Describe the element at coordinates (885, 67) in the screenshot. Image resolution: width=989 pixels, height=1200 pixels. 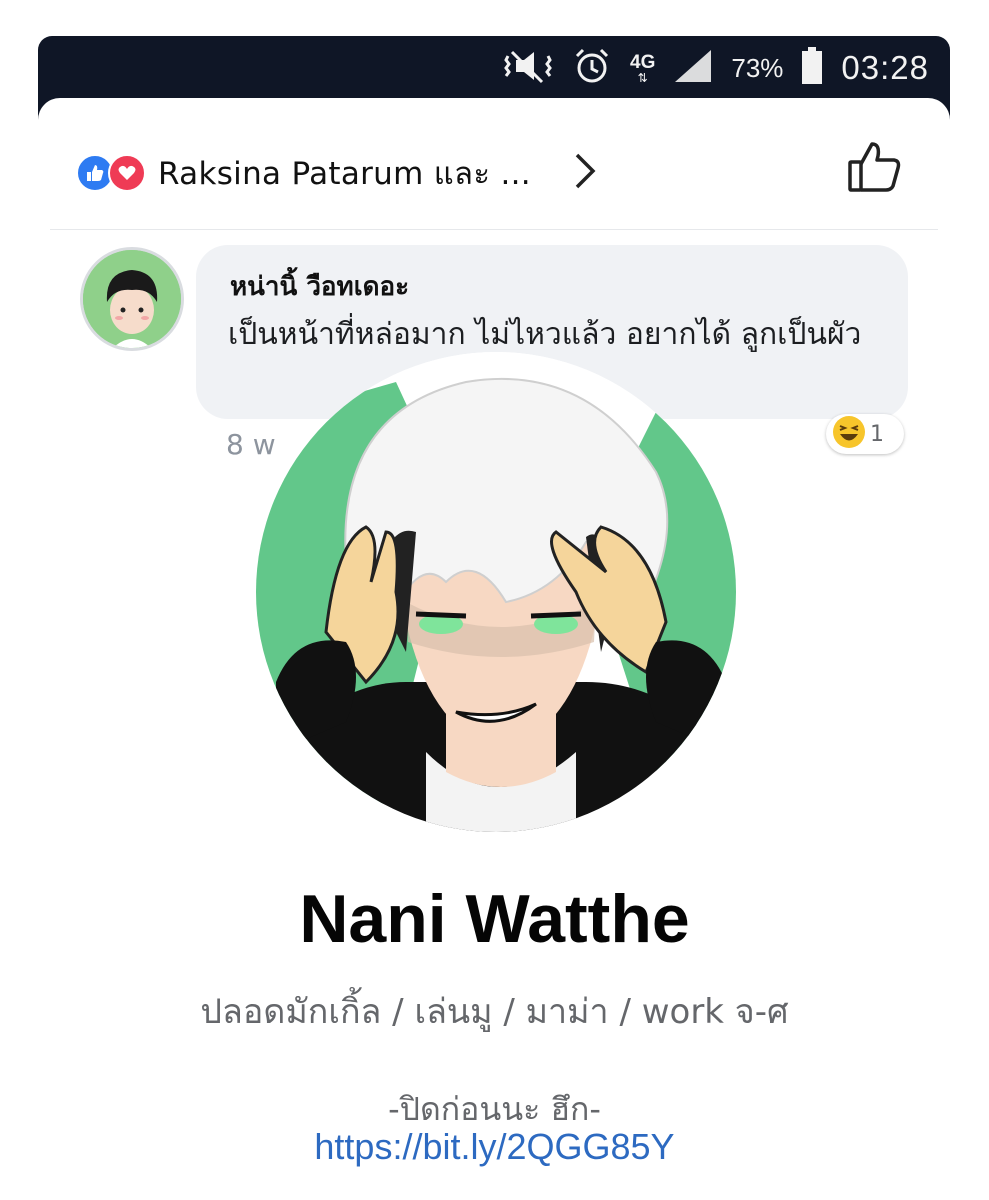
I see `clock: 03:28` at that location.